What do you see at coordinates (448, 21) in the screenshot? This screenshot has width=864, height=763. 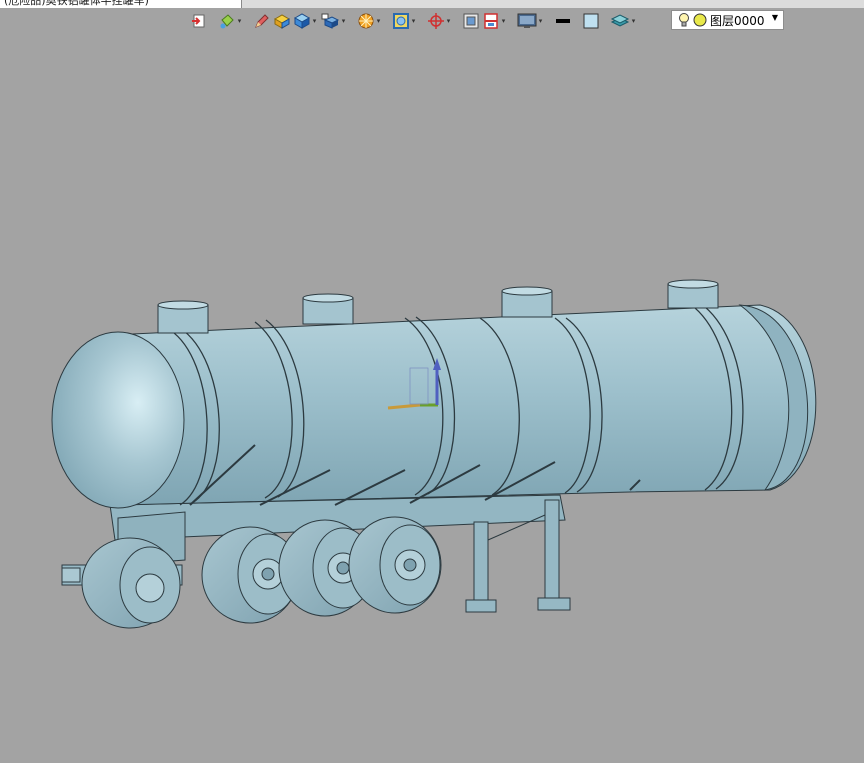 I see `view-origins-dropdown: ▾` at bounding box center [448, 21].